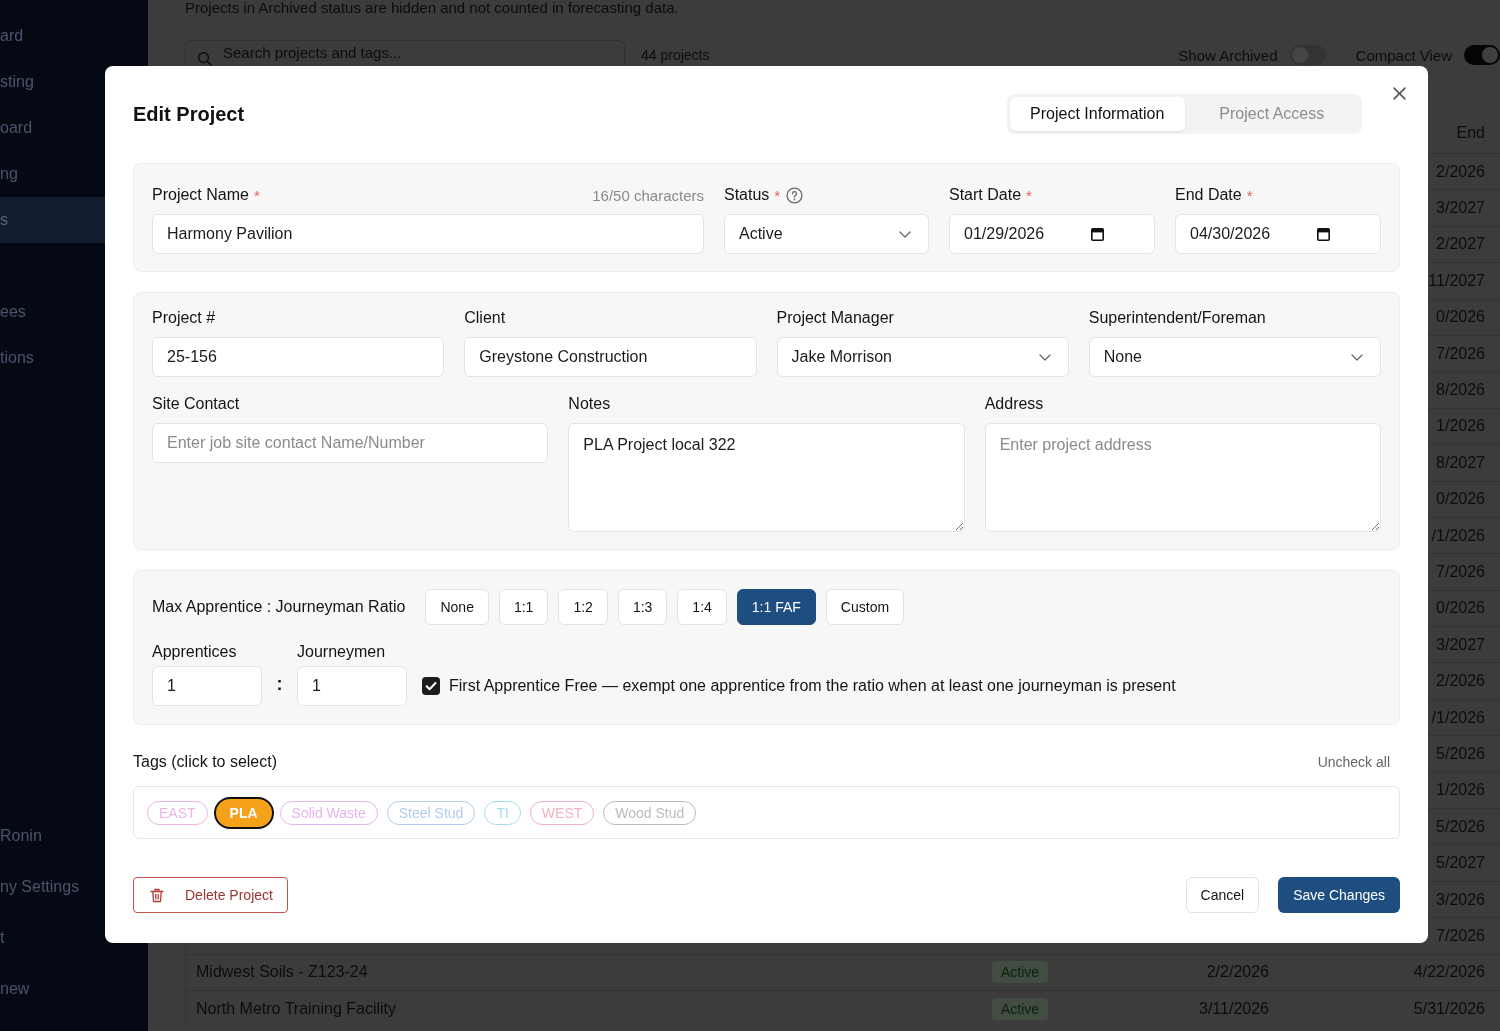  Describe the element at coordinates (922, 357) in the screenshot. I see `dropdown-field: Jake Morrison` at that location.